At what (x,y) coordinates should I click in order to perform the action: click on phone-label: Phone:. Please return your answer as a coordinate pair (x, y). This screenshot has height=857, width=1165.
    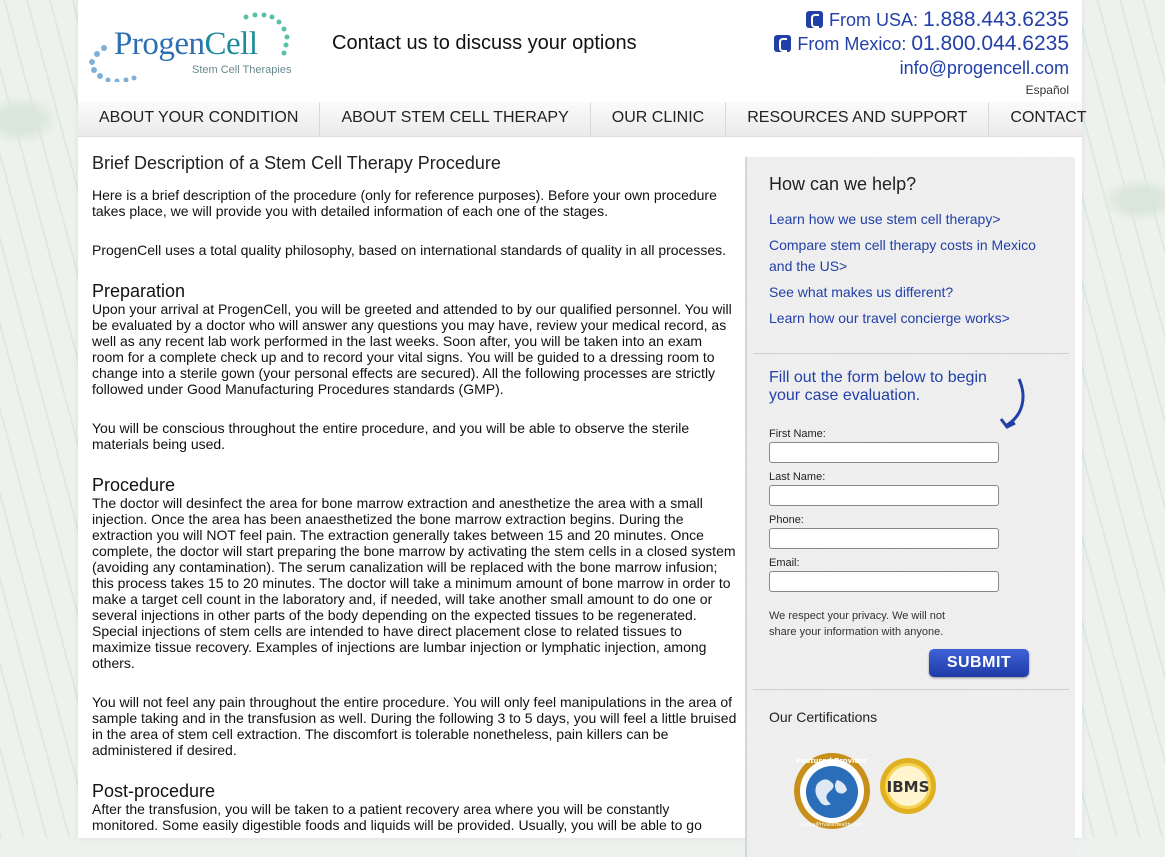
    Looking at the image, I should click on (786, 520).